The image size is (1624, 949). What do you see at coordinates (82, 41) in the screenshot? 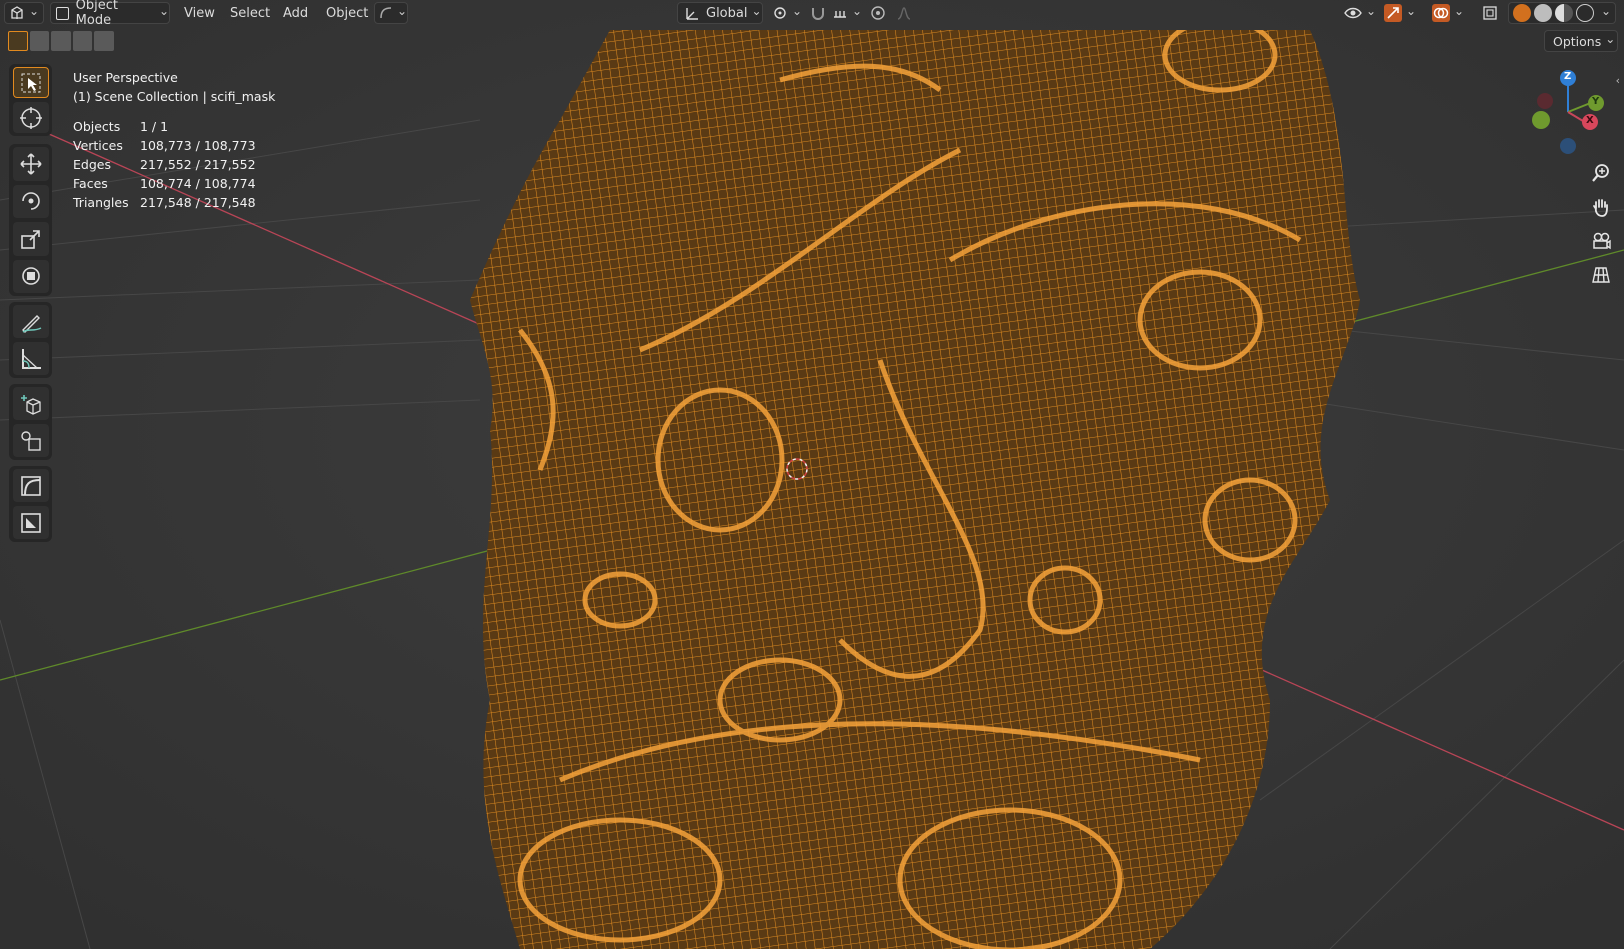
I see `select-invert-icon` at bounding box center [82, 41].